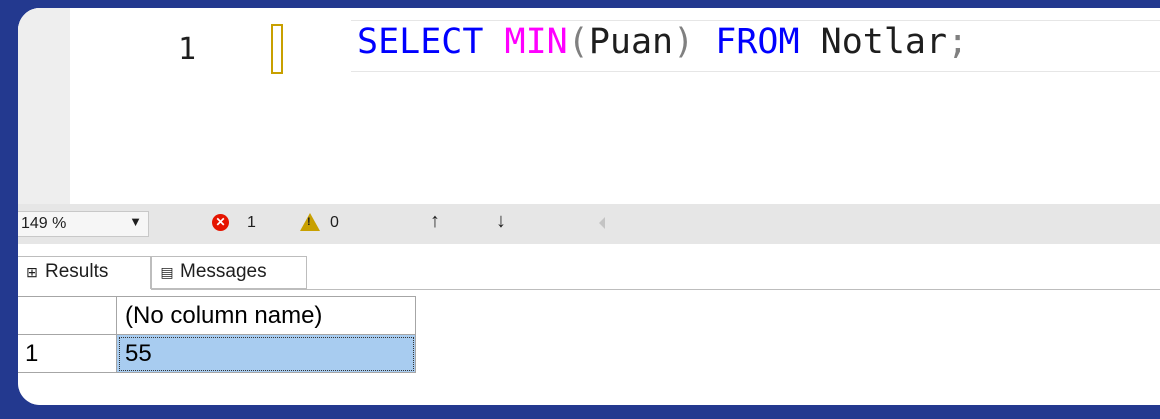 The height and width of the screenshot is (419, 1160). Describe the element at coordinates (958, 42) in the screenshot. I see `semicolon: ;` at that location.